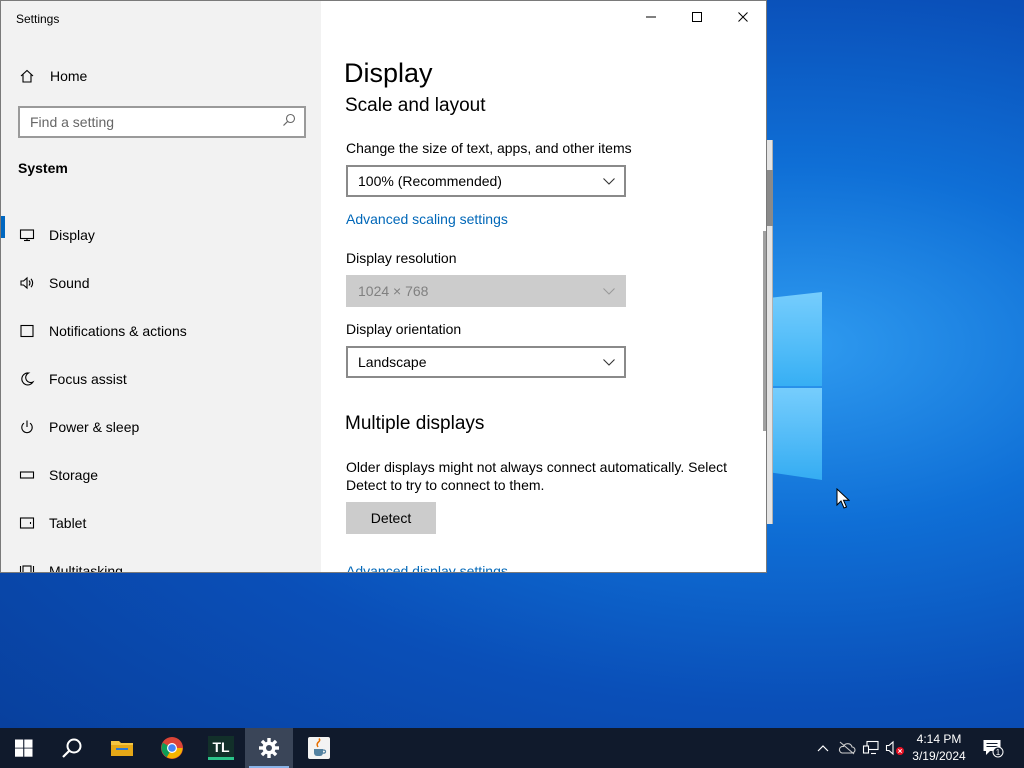  I want to click on monitor-icon, so click(27, 235).